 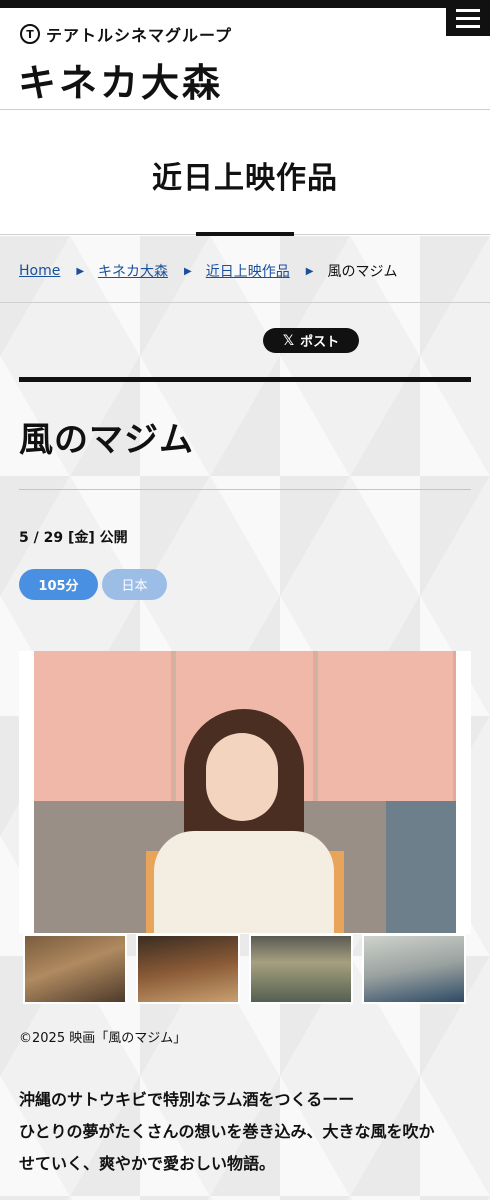 What do you see at coordinates (245, 59) in the screenshot?
I see `site-header: T テアトルシネマグループ キネカ大森` at bounding box center [245, 59].